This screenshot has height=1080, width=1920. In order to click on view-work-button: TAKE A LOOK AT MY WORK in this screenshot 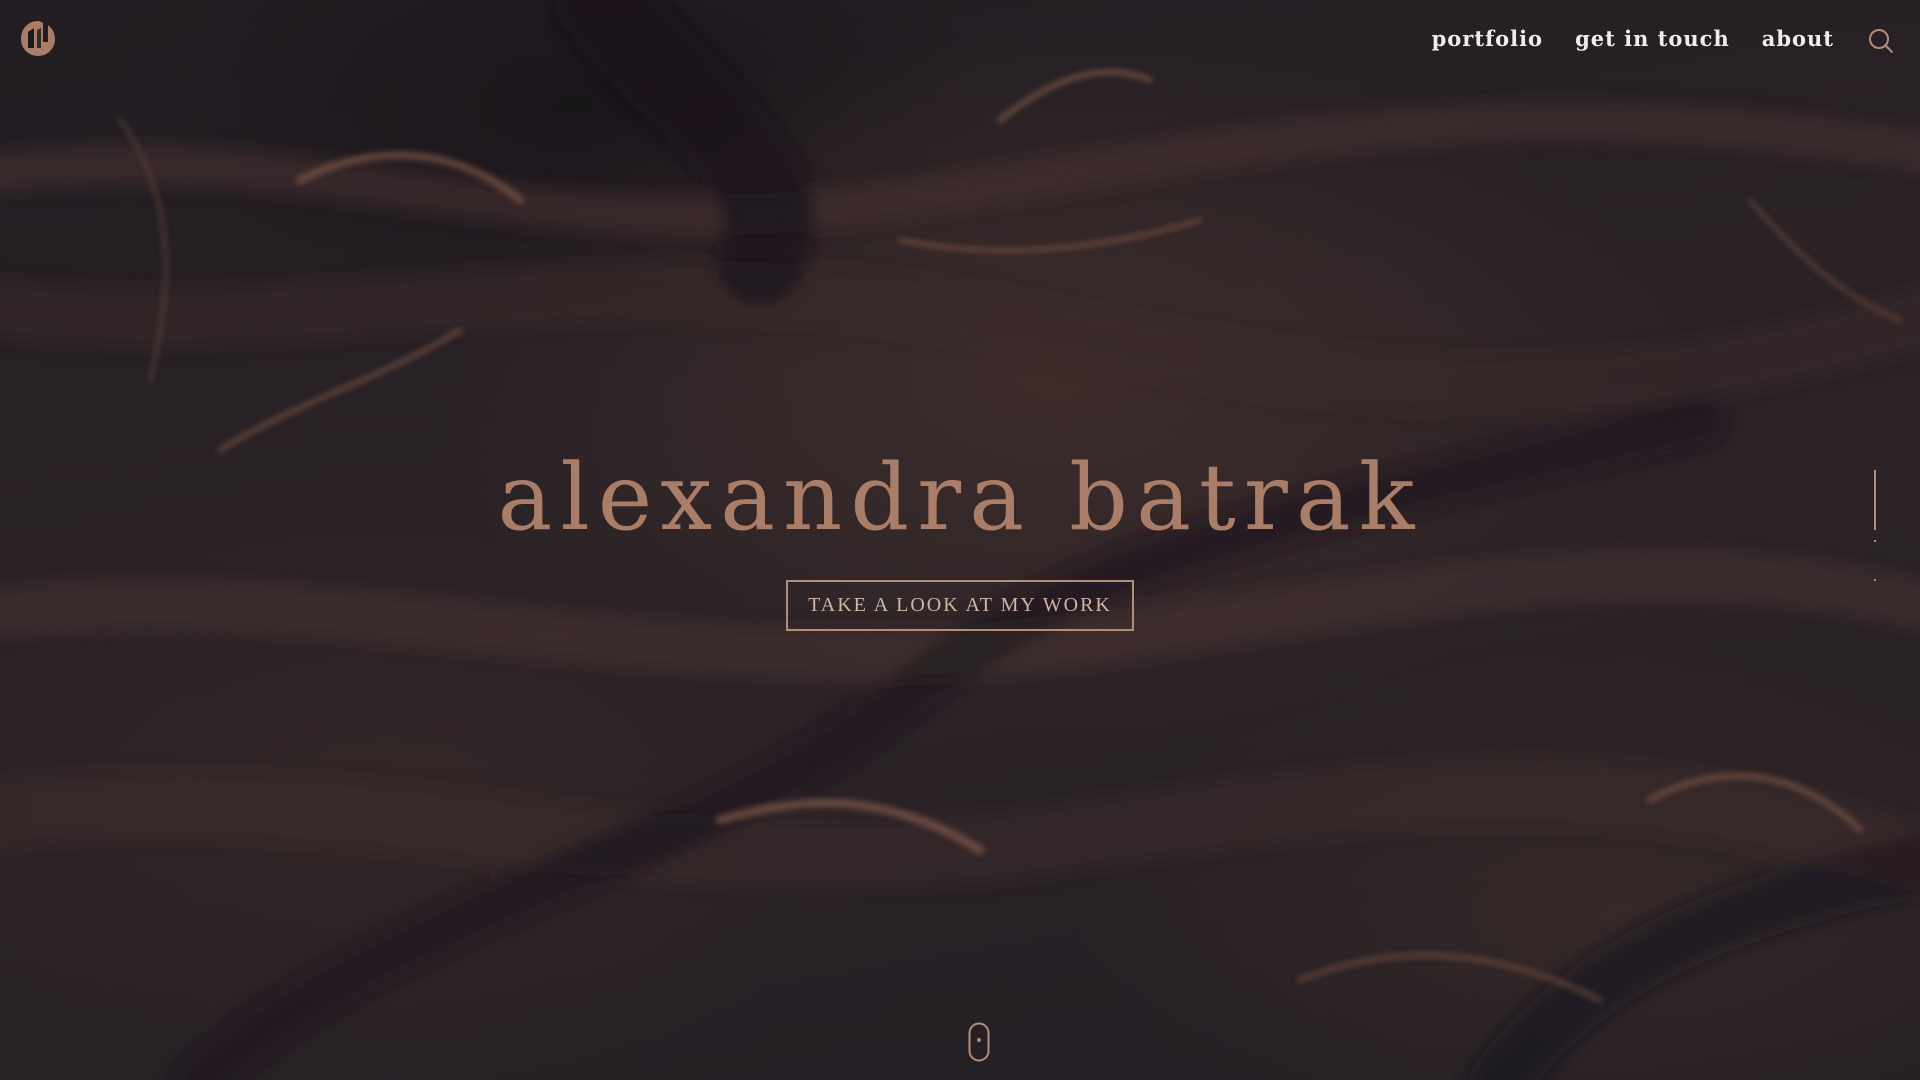, I will do `click(960, 605)`.